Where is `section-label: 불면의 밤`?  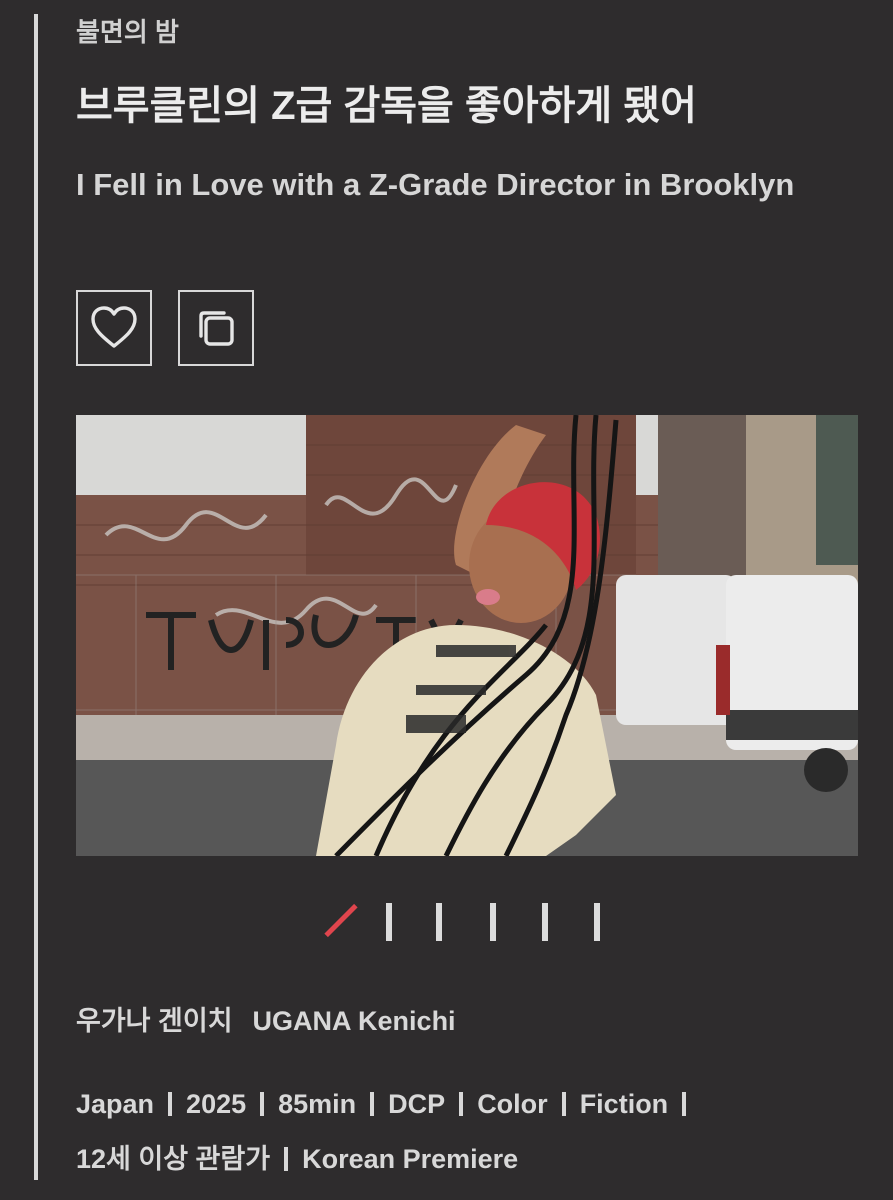 section-label: 불면의 밤 is located at coordinates (127, 32).